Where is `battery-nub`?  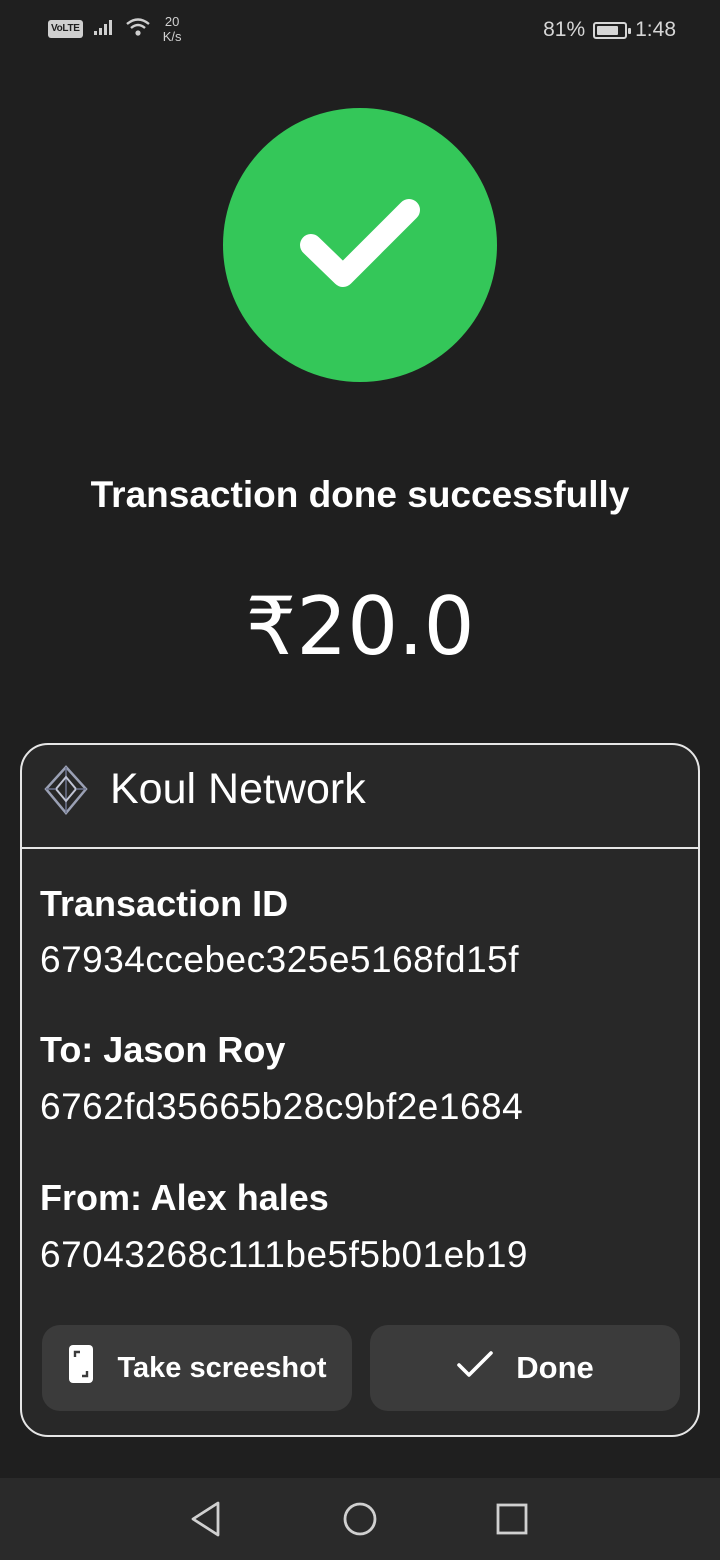 battery-nub is located at coordinates (630, 30).